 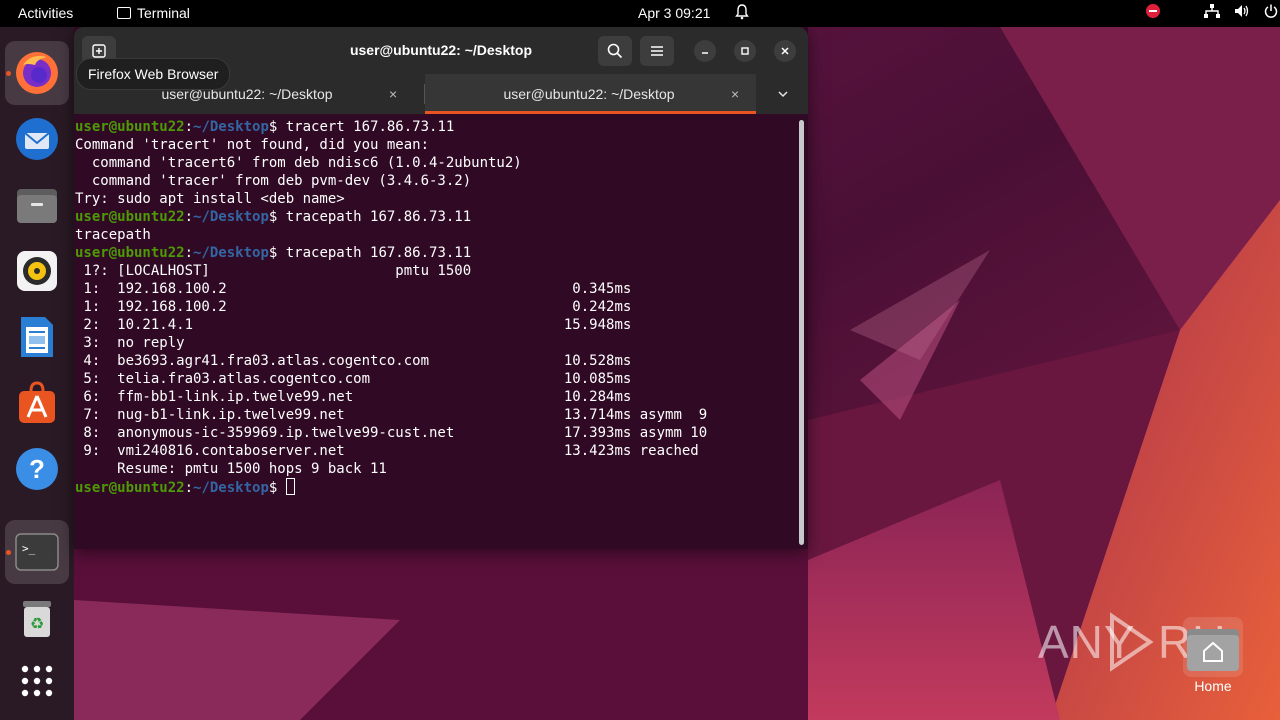 I want to click on terminal-line: Resume: pmtu 1500 hops 9 back 11, so click(x=391, y=469).